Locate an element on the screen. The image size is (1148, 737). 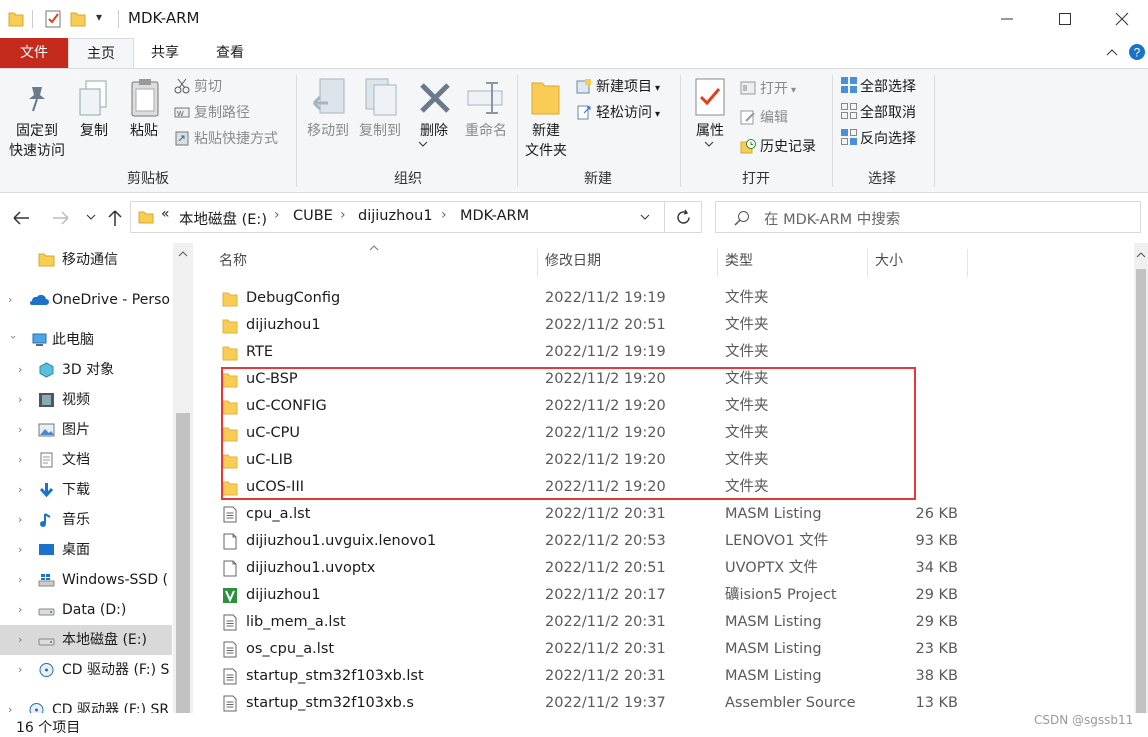
nav-item-windows-ssd: › Windows-SSD ( is located at coordinates (86, 580).